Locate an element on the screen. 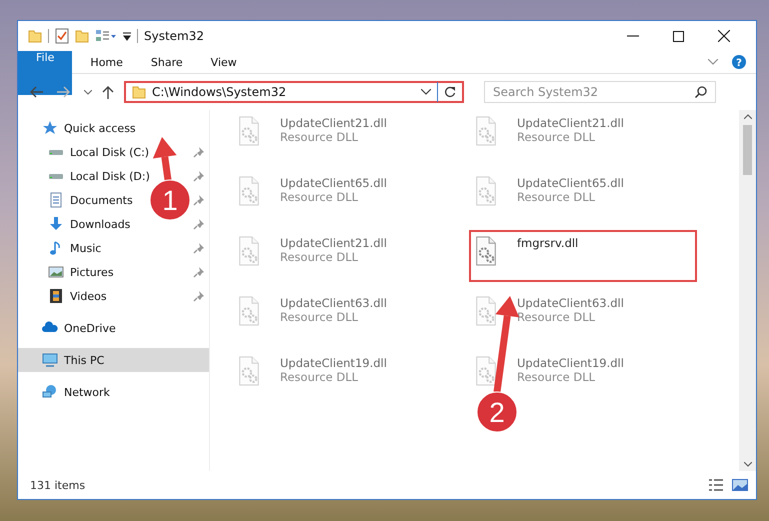  nav-pane-item: Videos is located at coordinates (77, 296).